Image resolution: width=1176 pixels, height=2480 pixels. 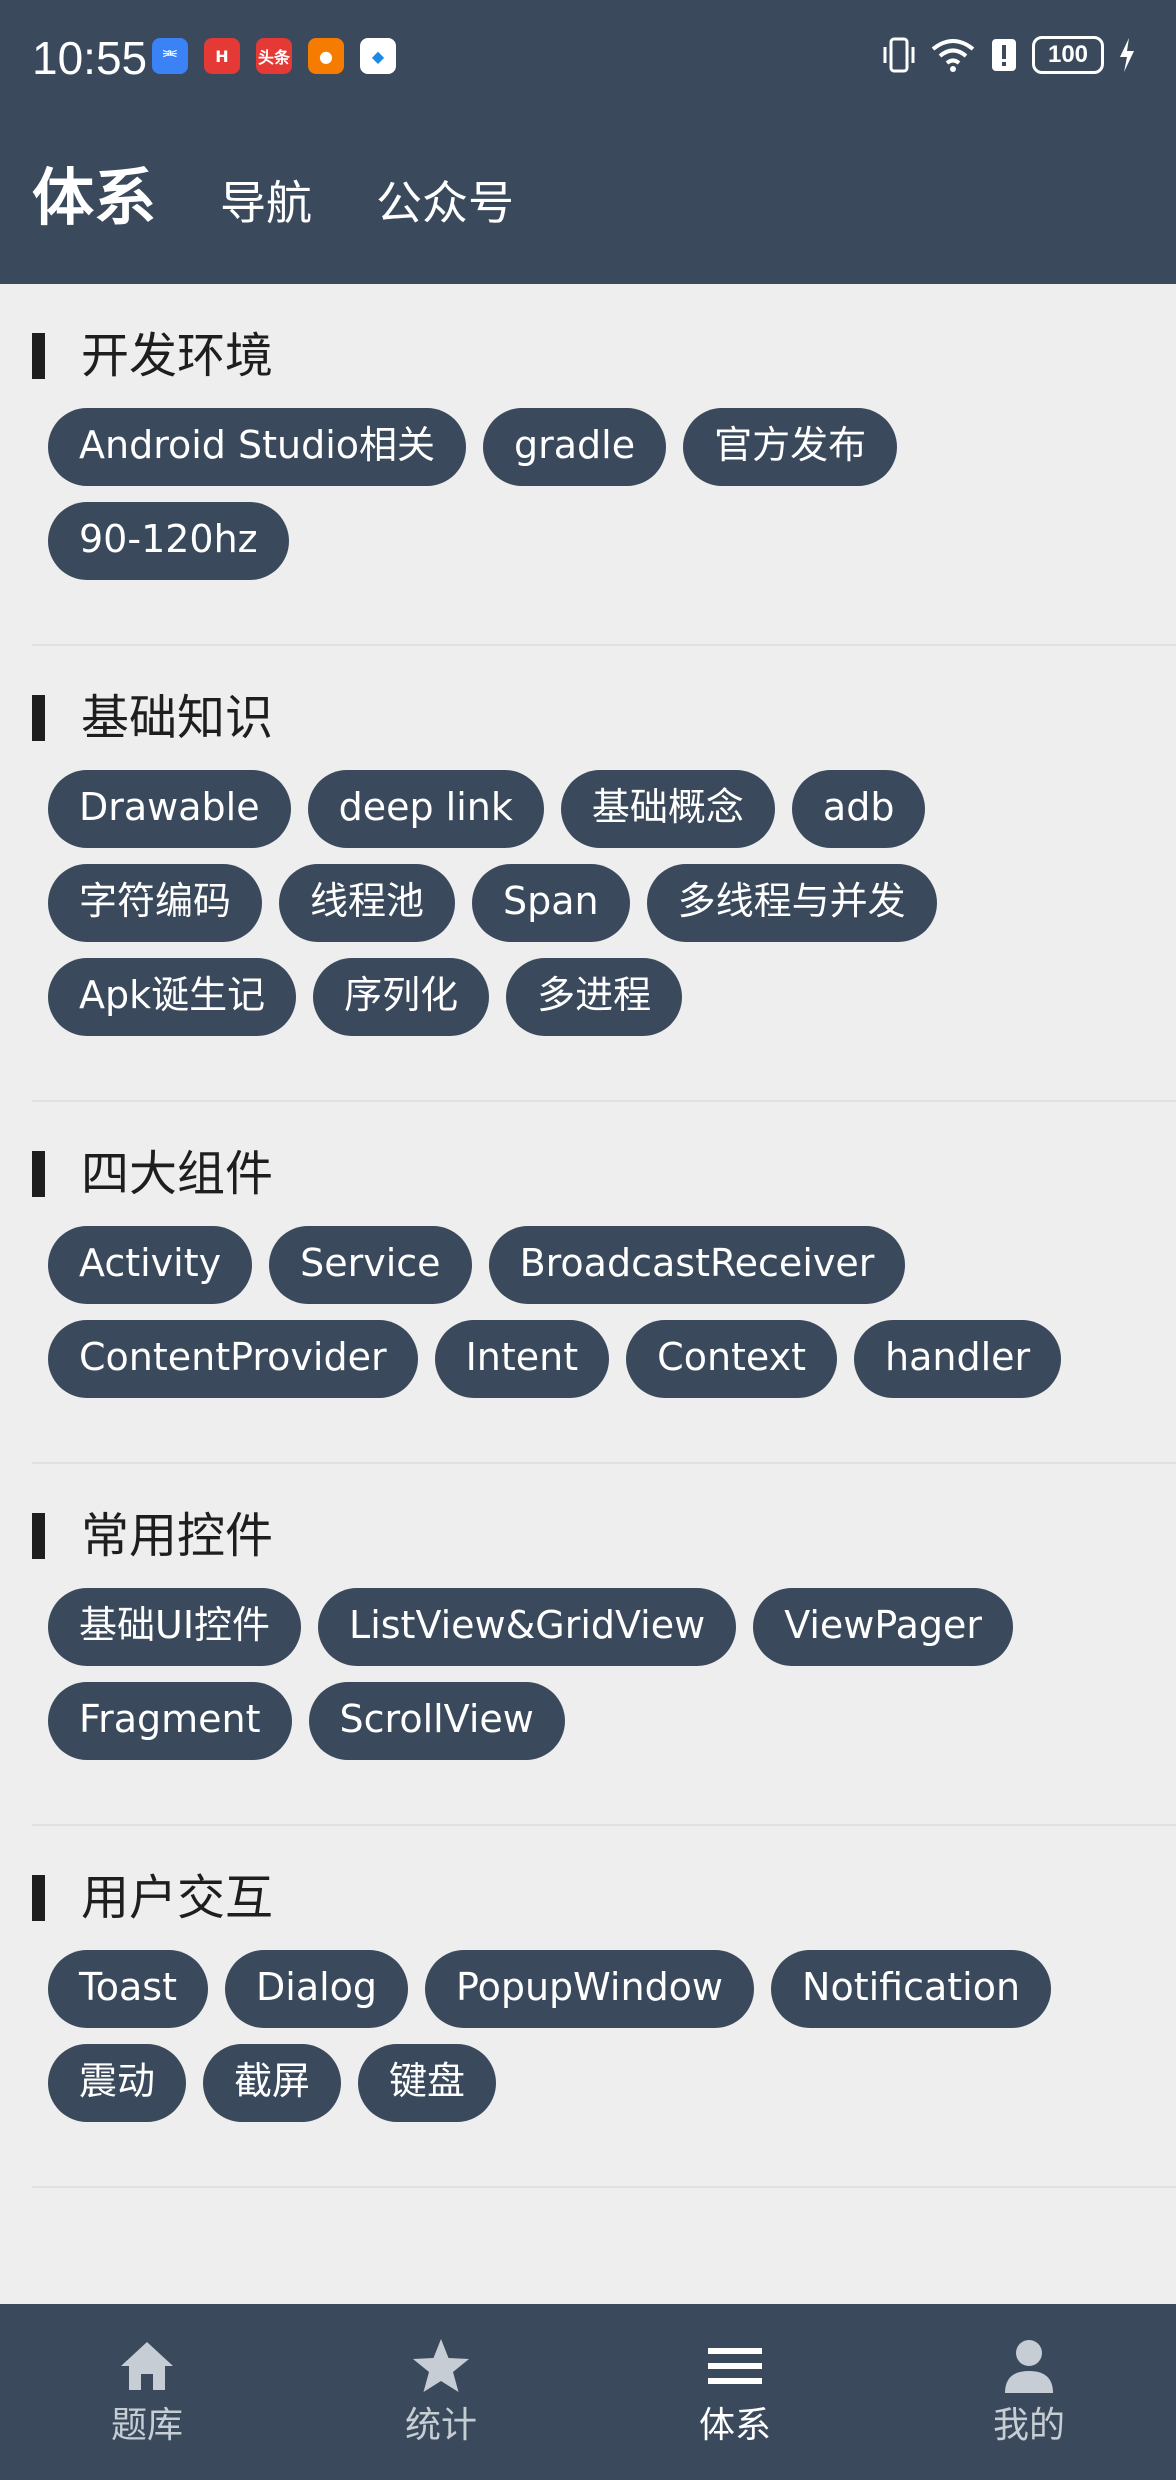 I want to click on system-icons: 100, so click(x=1009, y=55).